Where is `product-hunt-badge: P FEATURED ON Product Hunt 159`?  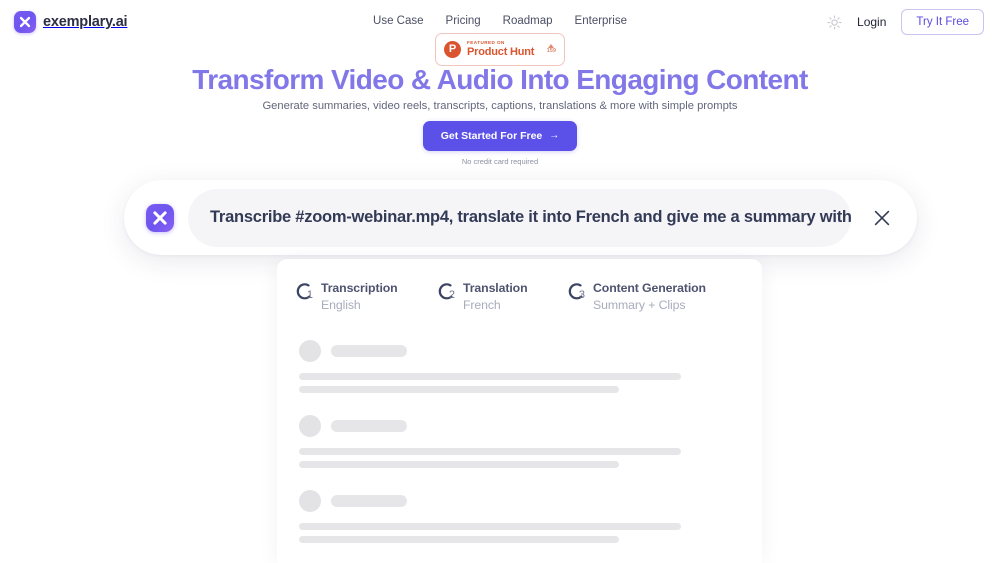 product-hunt-badge: P FEATURED ON Product Hunt 159 is located at coordinates (500, 49).